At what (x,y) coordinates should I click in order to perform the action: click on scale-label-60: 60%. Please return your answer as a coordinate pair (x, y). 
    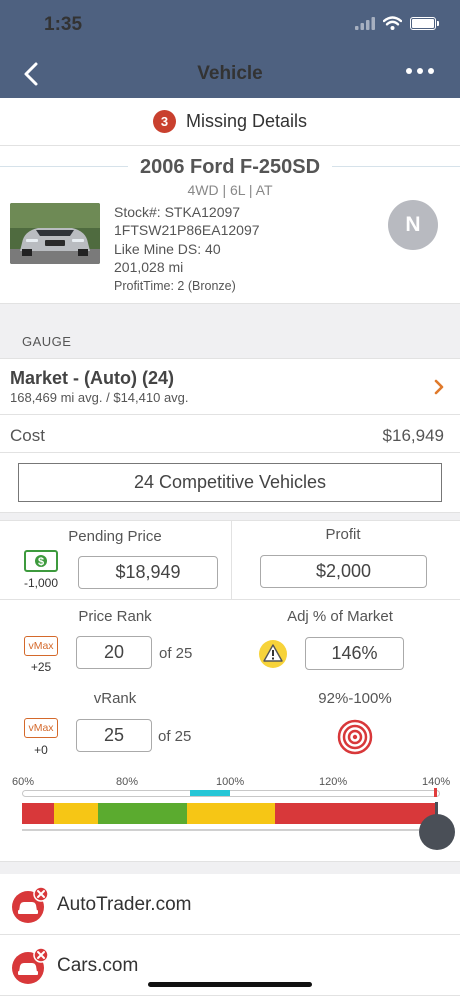
    Looking at the image, I should click on (23, 782).